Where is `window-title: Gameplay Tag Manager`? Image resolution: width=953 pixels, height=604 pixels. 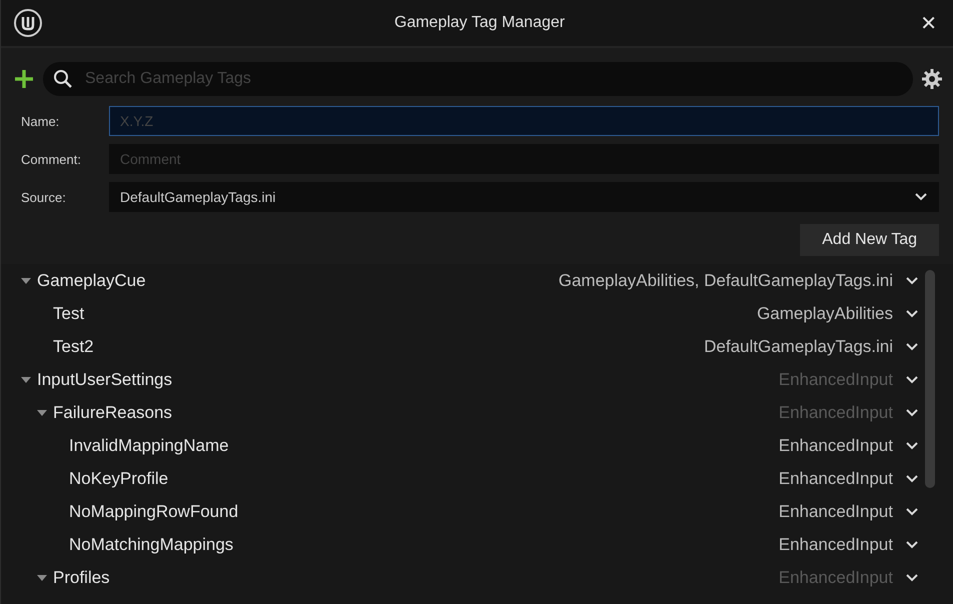 window-title: Gameplay Tag Manager is located at coordinates (479, 23).